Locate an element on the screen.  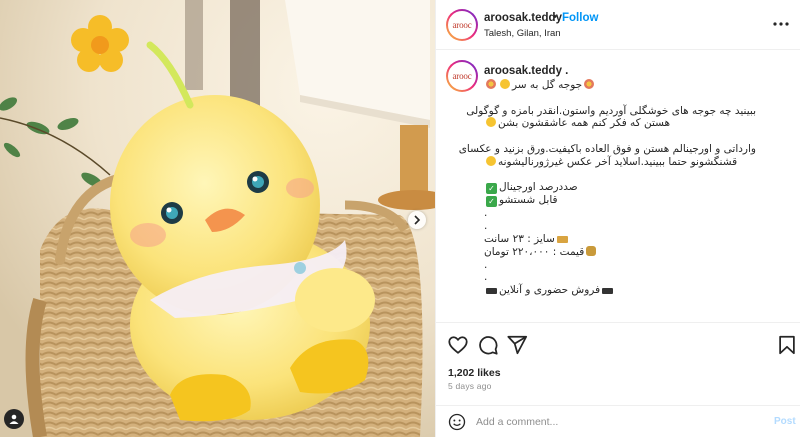
more-horizontal-icon is located at coordinates (781, 24).